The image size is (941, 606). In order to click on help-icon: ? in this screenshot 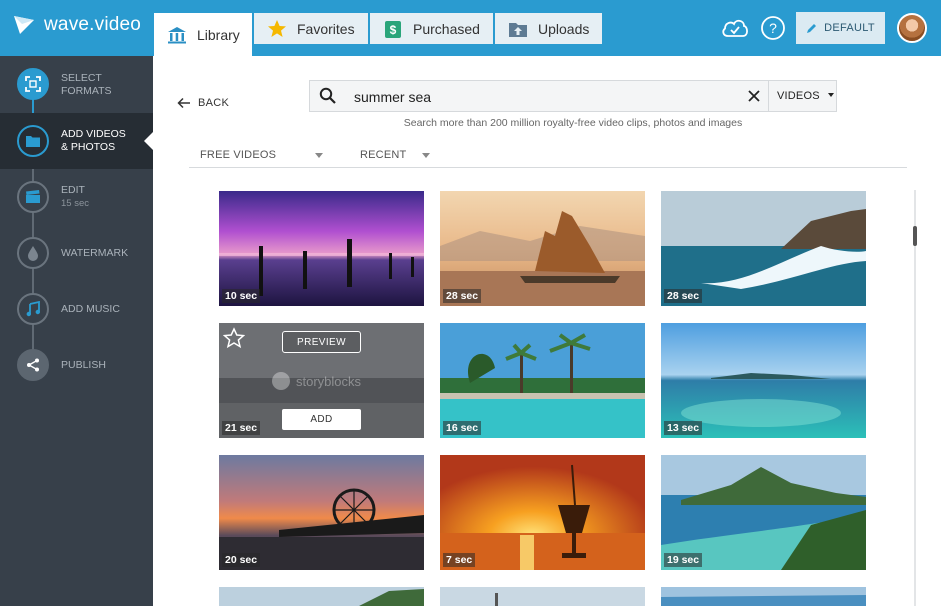, I will do `click(773, 28)`.